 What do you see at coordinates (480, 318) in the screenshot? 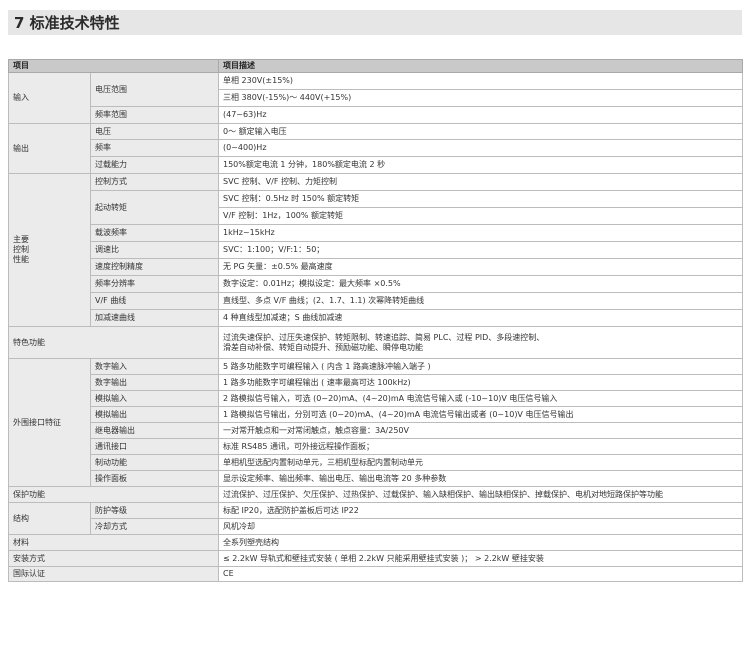
I see `value-accel-curve: 4 种直线型加减速；S 曲线加减速` at bounding box center [480, 318].